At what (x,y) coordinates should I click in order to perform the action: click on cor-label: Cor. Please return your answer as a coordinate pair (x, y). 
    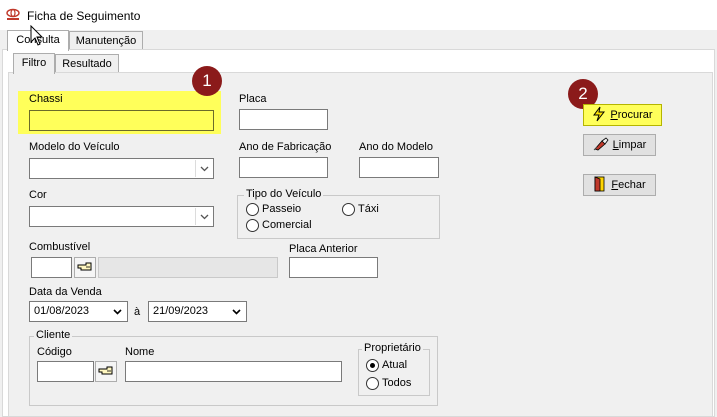
    Looking at the image, I should click on (38, 195).